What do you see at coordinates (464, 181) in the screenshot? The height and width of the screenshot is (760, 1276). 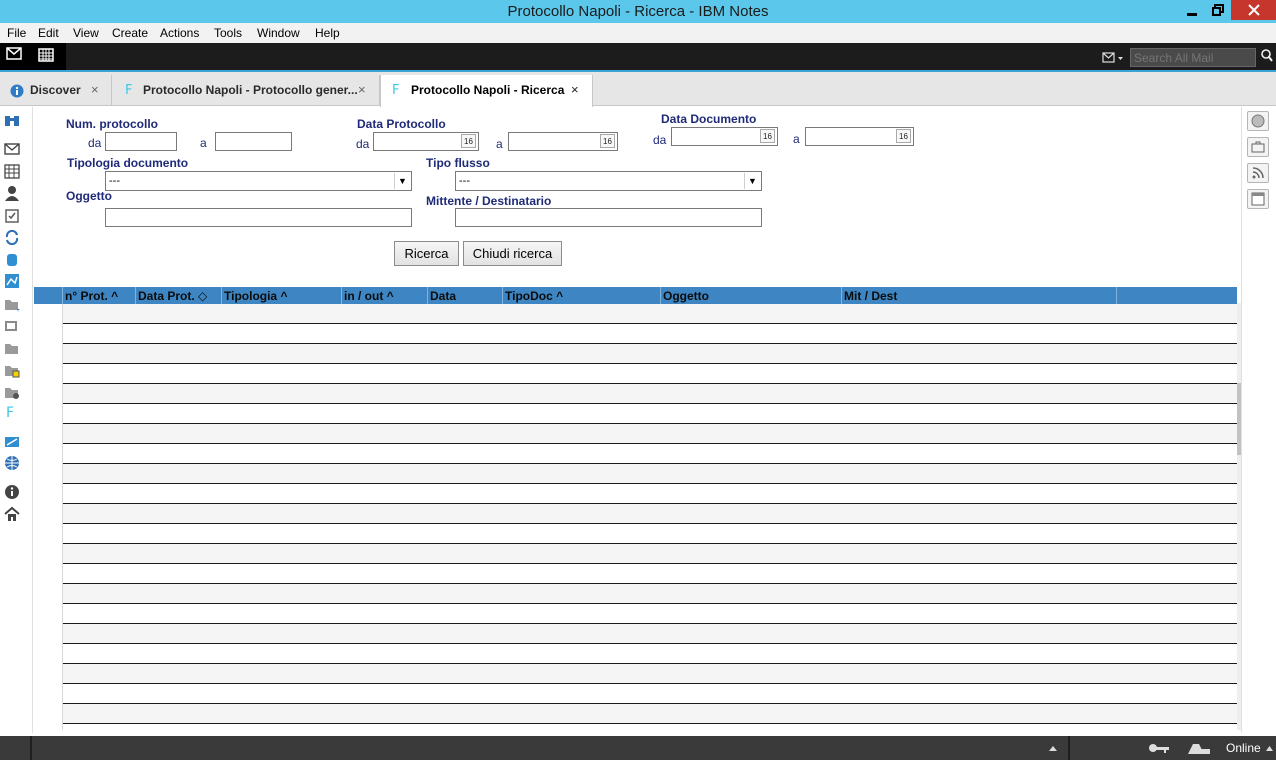 I see `select-value: ---` at bounding box center [464, 181].